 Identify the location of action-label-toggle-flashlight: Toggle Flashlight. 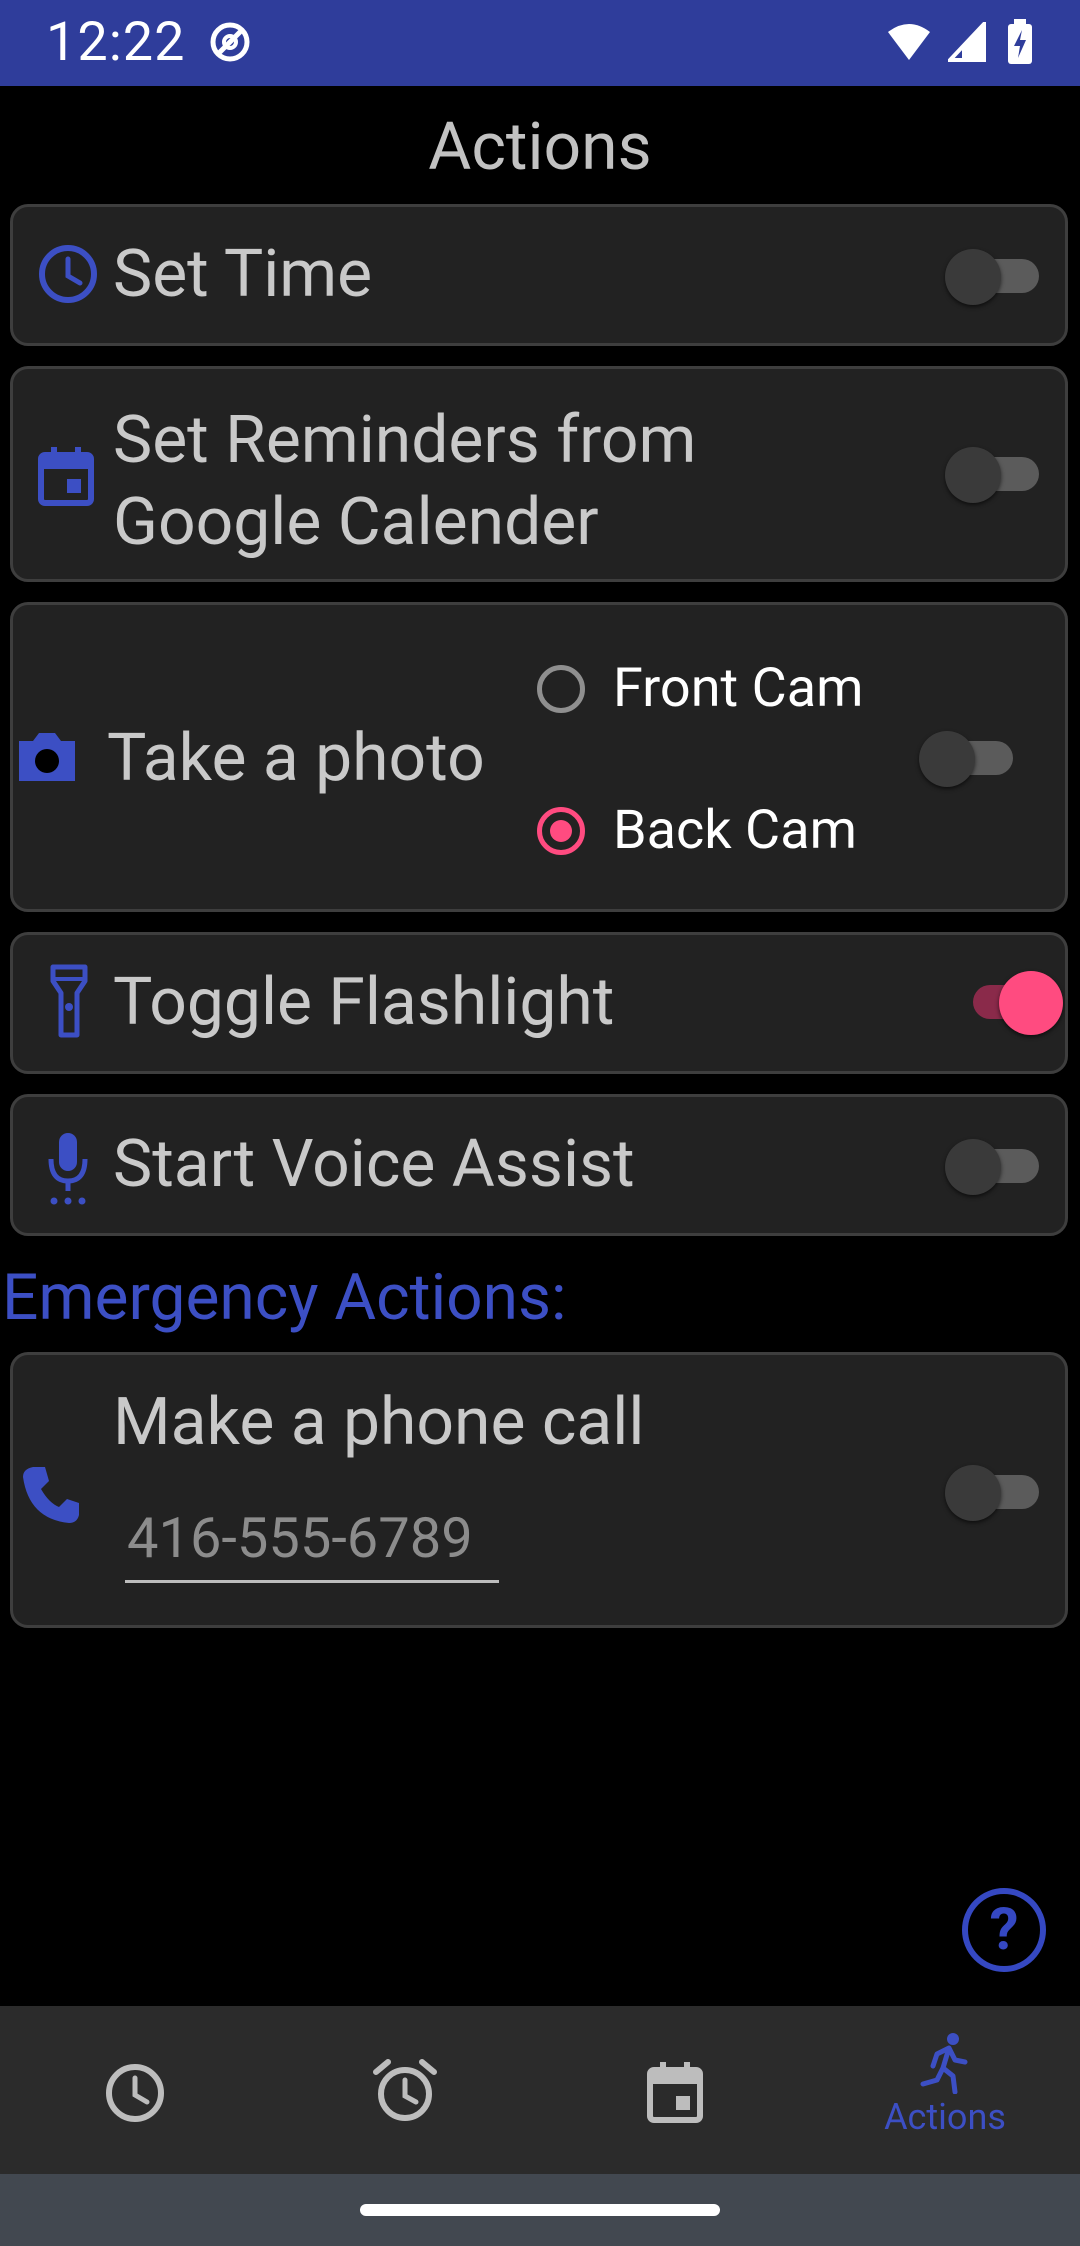
(364, 1002).